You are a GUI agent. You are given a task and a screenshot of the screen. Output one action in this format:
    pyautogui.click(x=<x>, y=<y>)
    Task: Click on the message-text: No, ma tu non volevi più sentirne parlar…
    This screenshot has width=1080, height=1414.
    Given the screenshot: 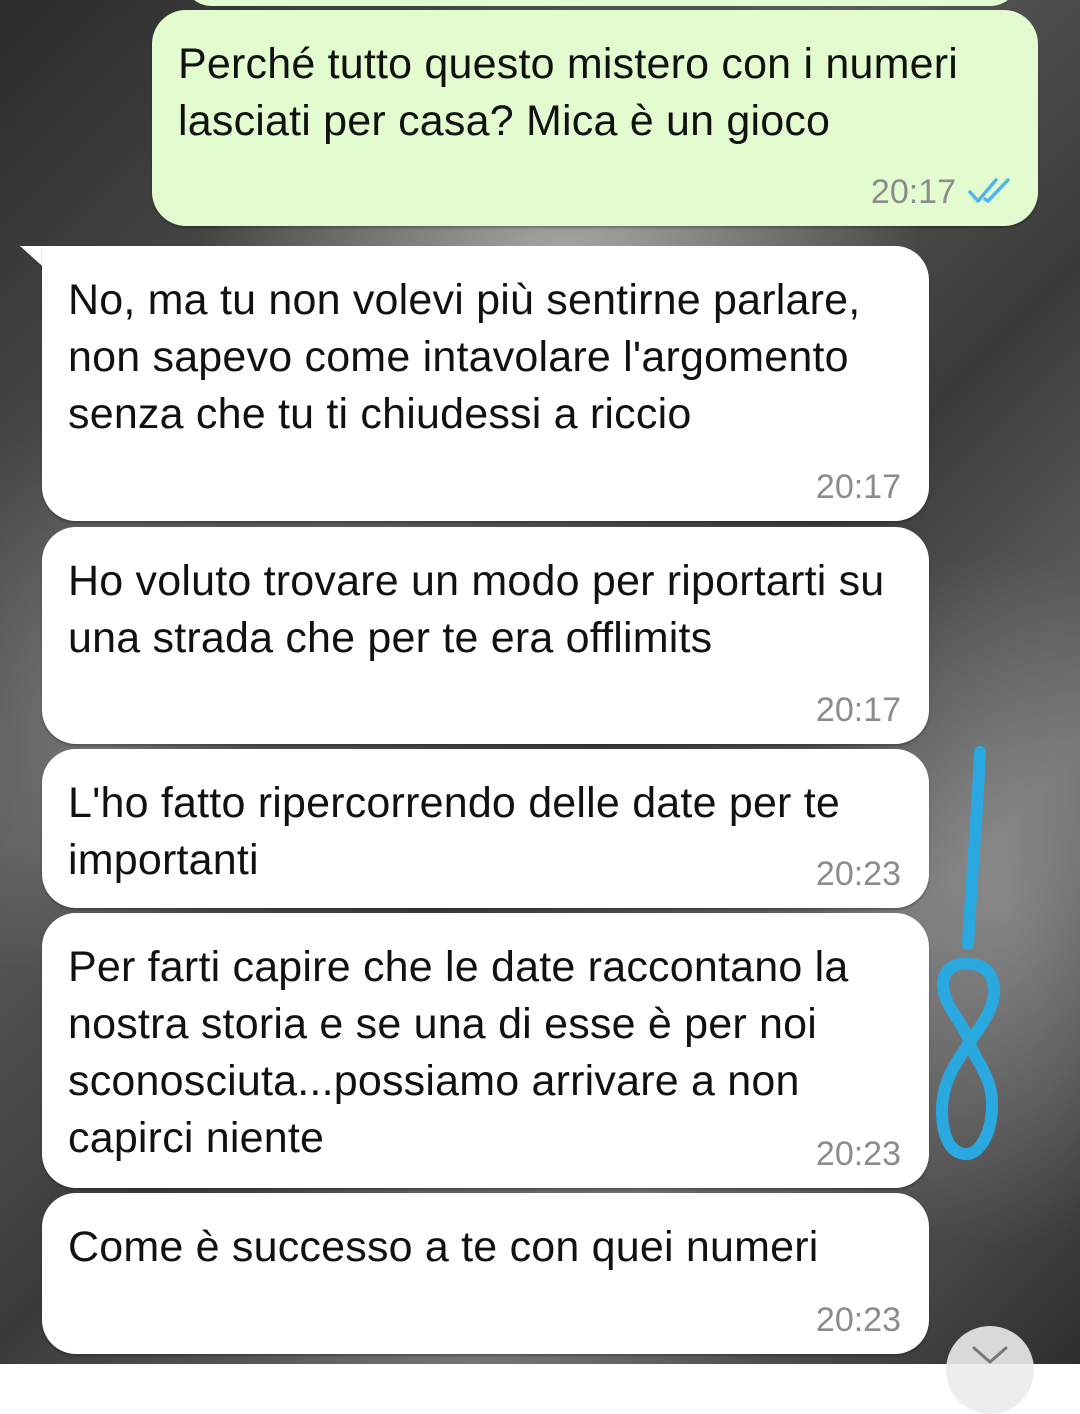 What is the action you would take?
    pyautogui.click(x=464, y=357)
    